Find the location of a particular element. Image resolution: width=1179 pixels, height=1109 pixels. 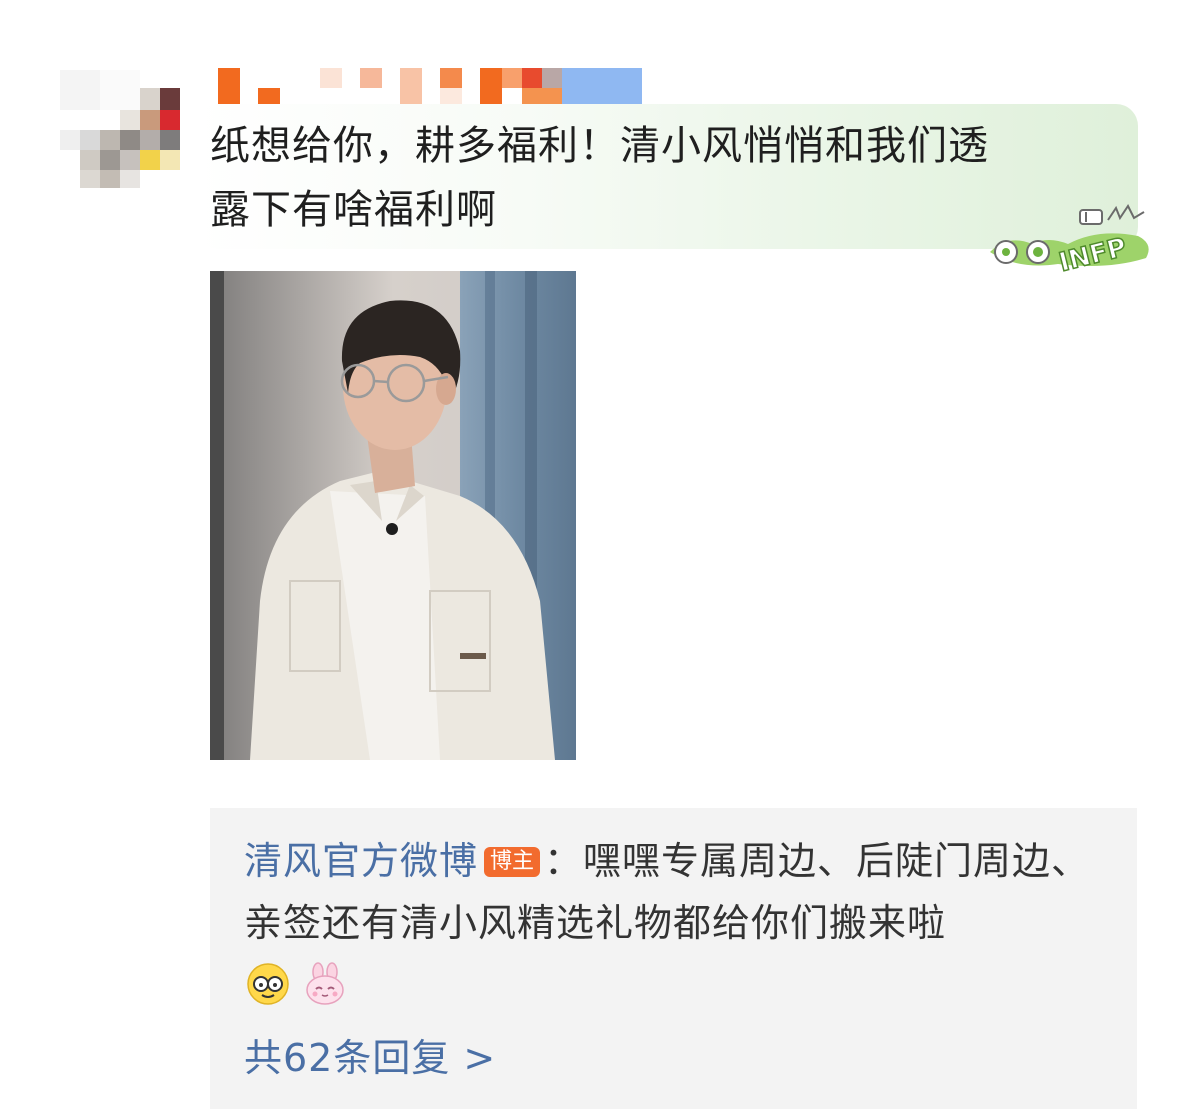

pink-bunny-emoji-icon is located at coordinates (325, 984).